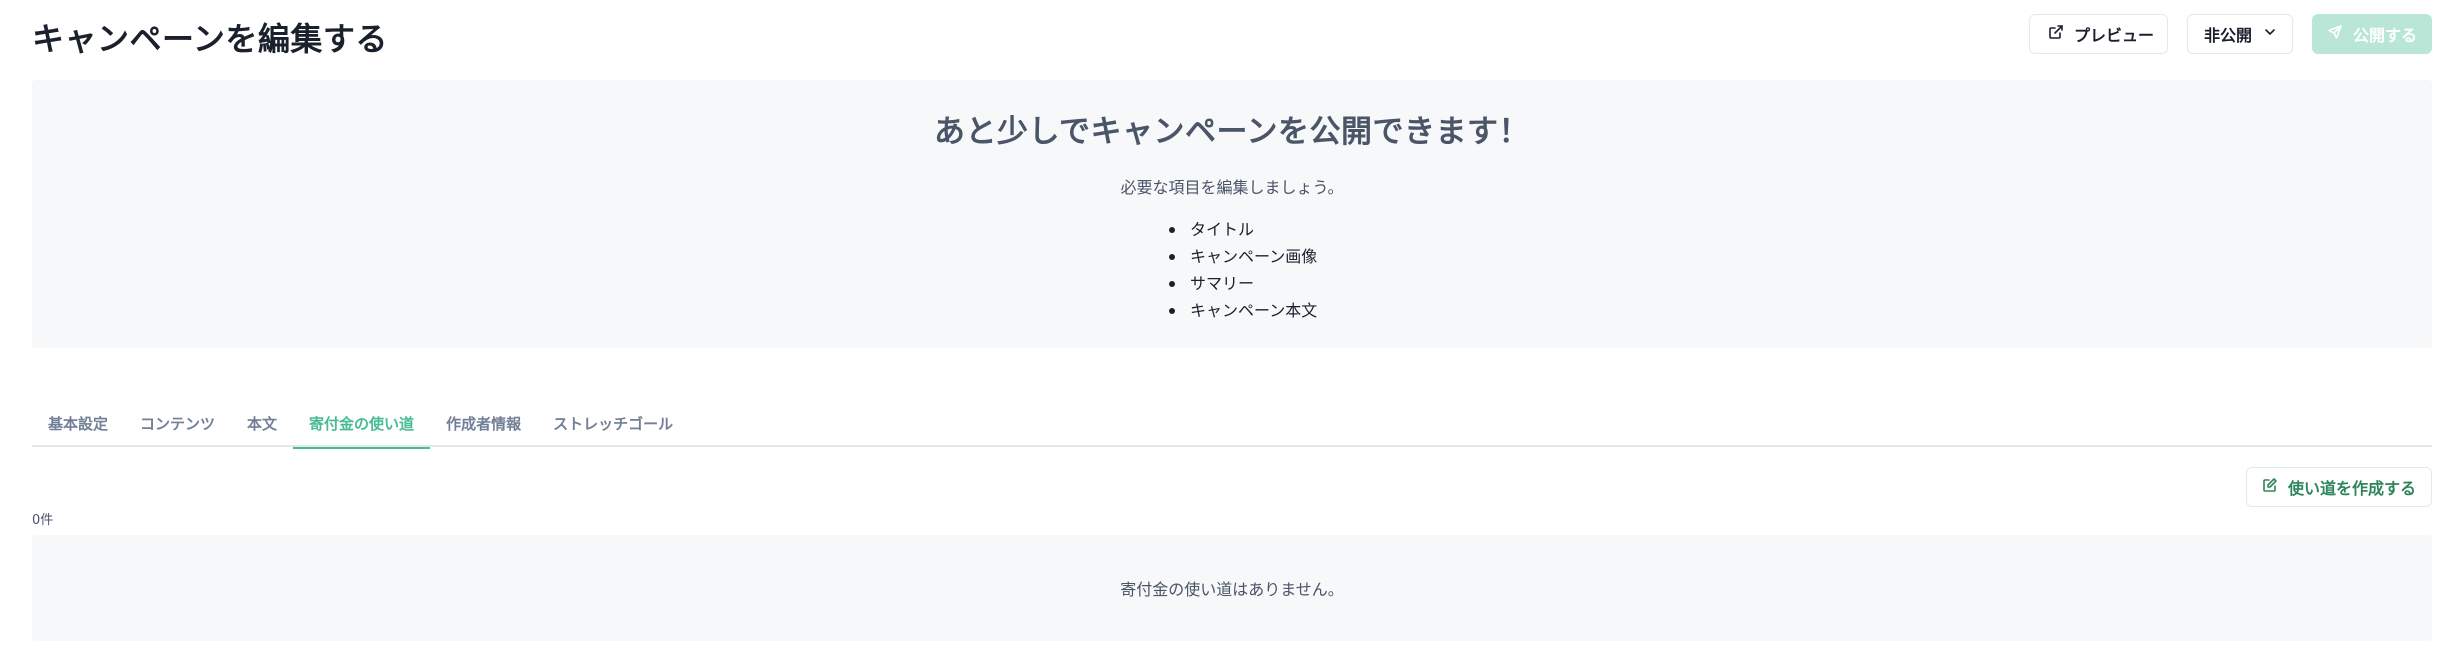 The image size is (2460, 672). I want to click on header-actions: プレビュー 非公開 公開する, so click(2230, 34).